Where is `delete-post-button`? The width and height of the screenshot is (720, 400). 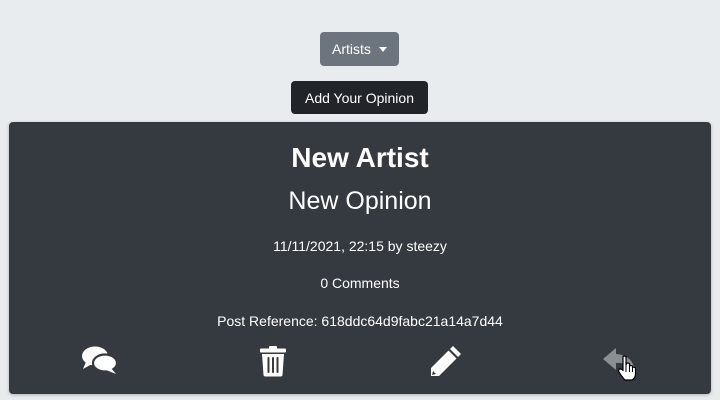 delete-post-button is located at coordinates (273, 361).